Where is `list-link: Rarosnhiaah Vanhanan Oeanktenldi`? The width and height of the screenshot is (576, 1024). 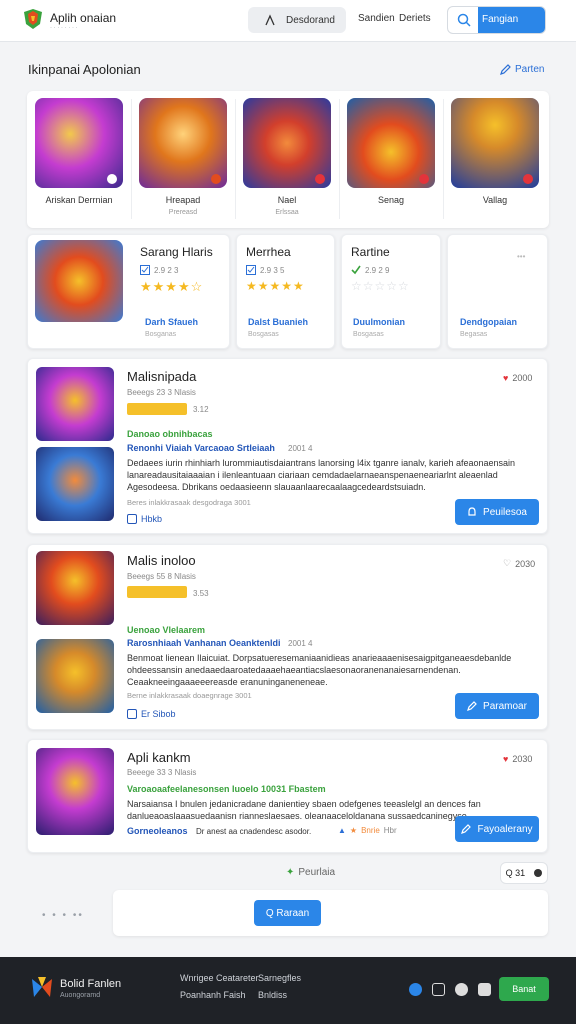
list-link: Rarosnhiaah Vanhanan Oeanktenldi is located at coordinates (204, 643).